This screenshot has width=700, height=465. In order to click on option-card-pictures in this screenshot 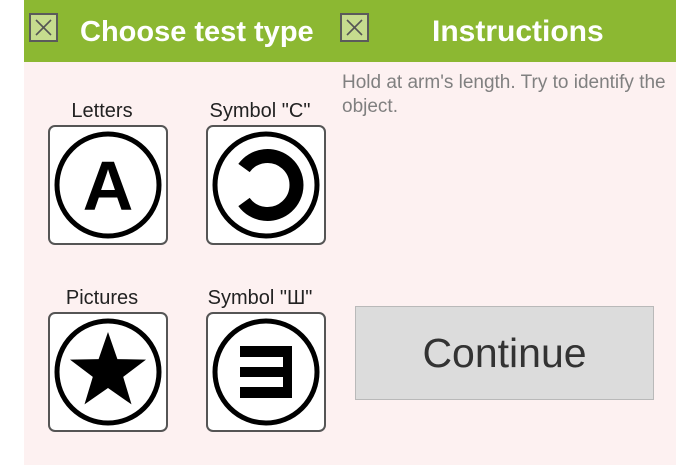, I will do `click(108, 372)`.